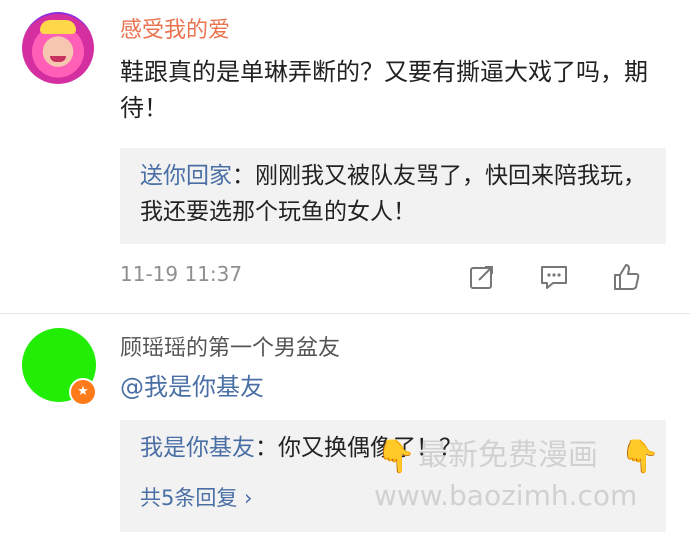 Image resolution: width=690 pixels, height=538 pixels. Describe the element at coordinates (196, 497) in the screenshot. I see `more-replies-link: 共5条回复 ›` at that location.